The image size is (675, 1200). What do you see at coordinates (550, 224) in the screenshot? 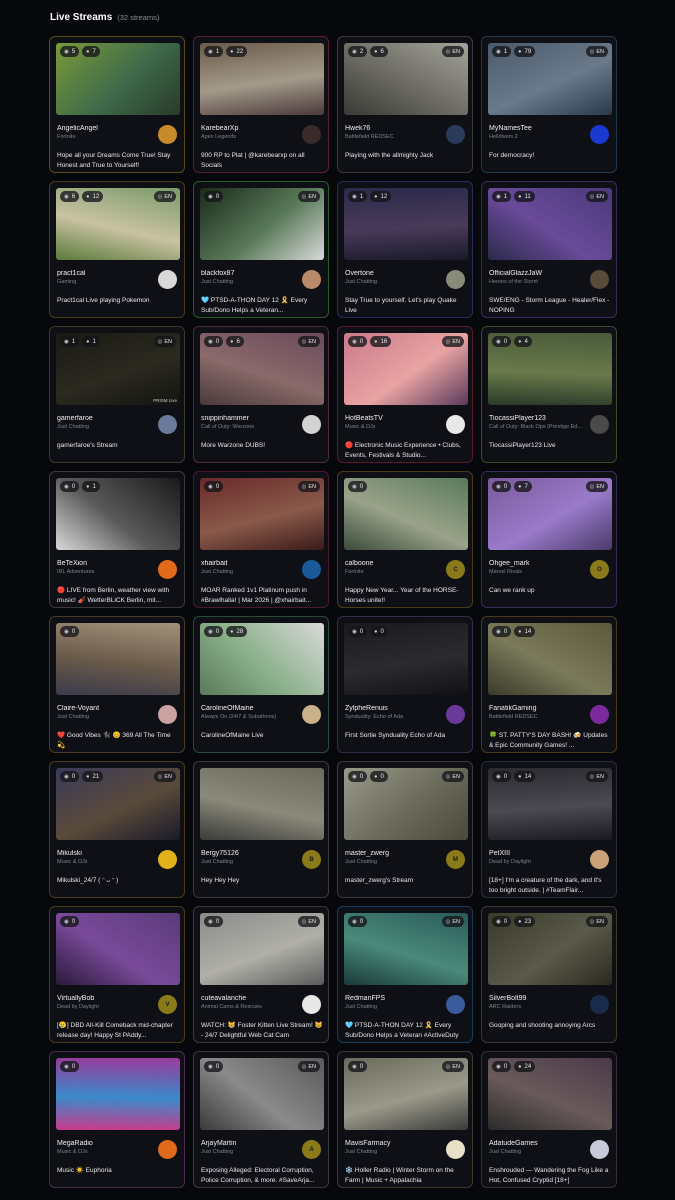
I see `stream-thumbnail: ◉ 1 ● 11 ◎ EN` at bounding box center [550, 224].